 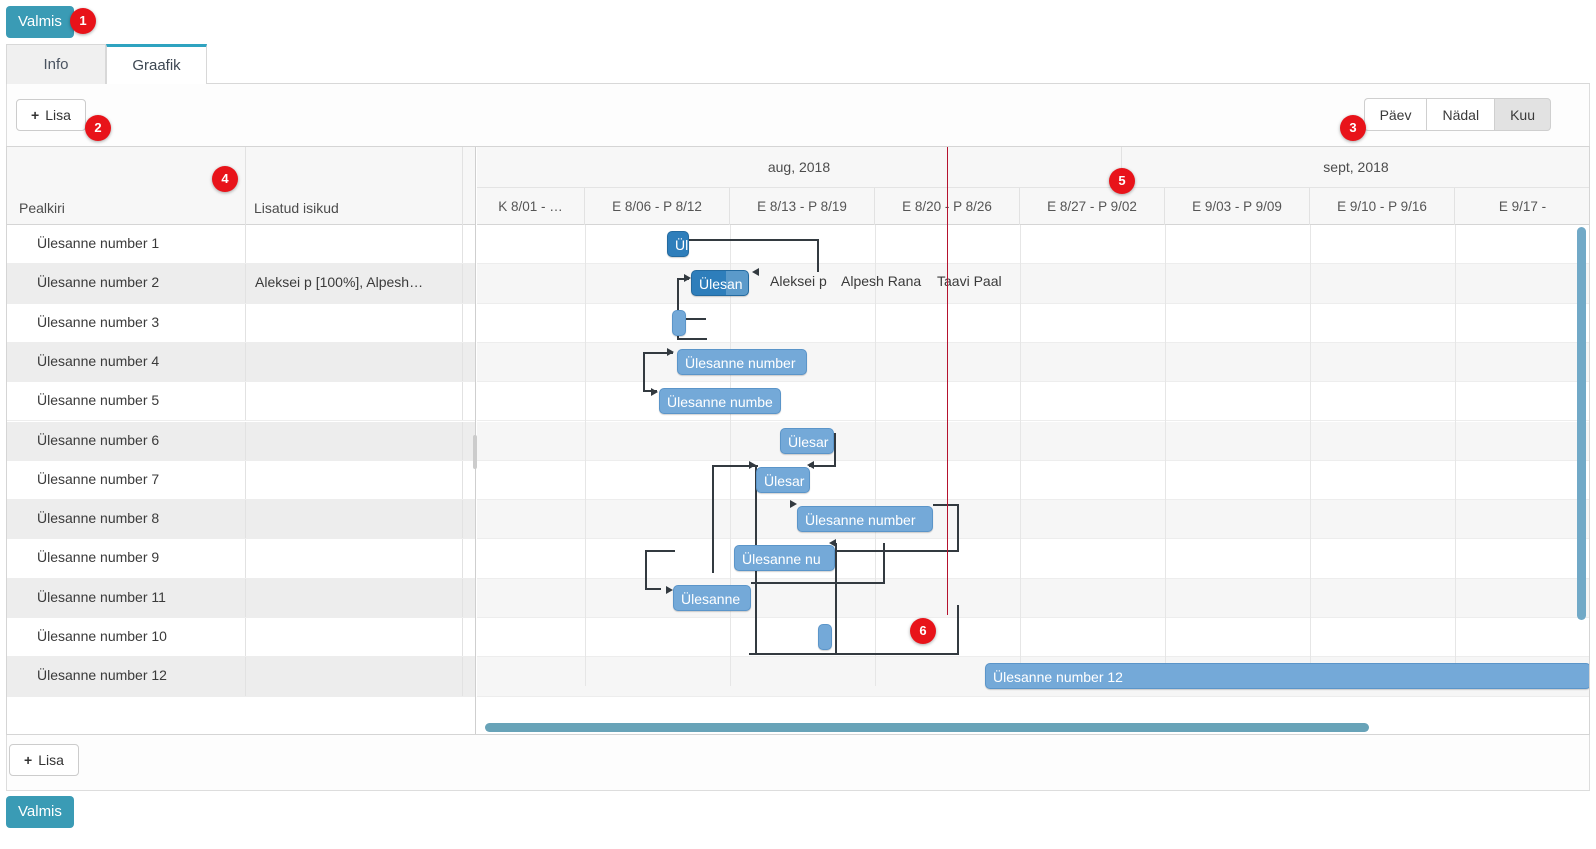 What do you see at coordinates (1460, 114) in the screenshot?
I see `view-mode-week: Nädal` at bounding box center [1460, 114].